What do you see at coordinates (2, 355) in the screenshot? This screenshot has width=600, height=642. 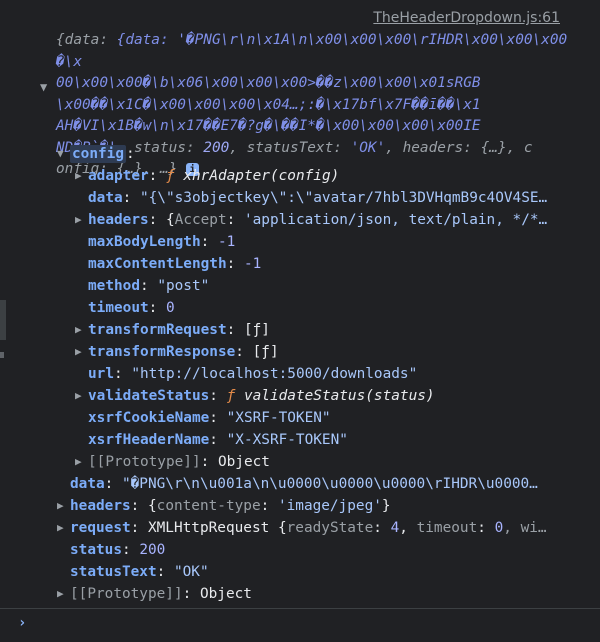 I see `gutter-tick` at bounding box center [2, 355].